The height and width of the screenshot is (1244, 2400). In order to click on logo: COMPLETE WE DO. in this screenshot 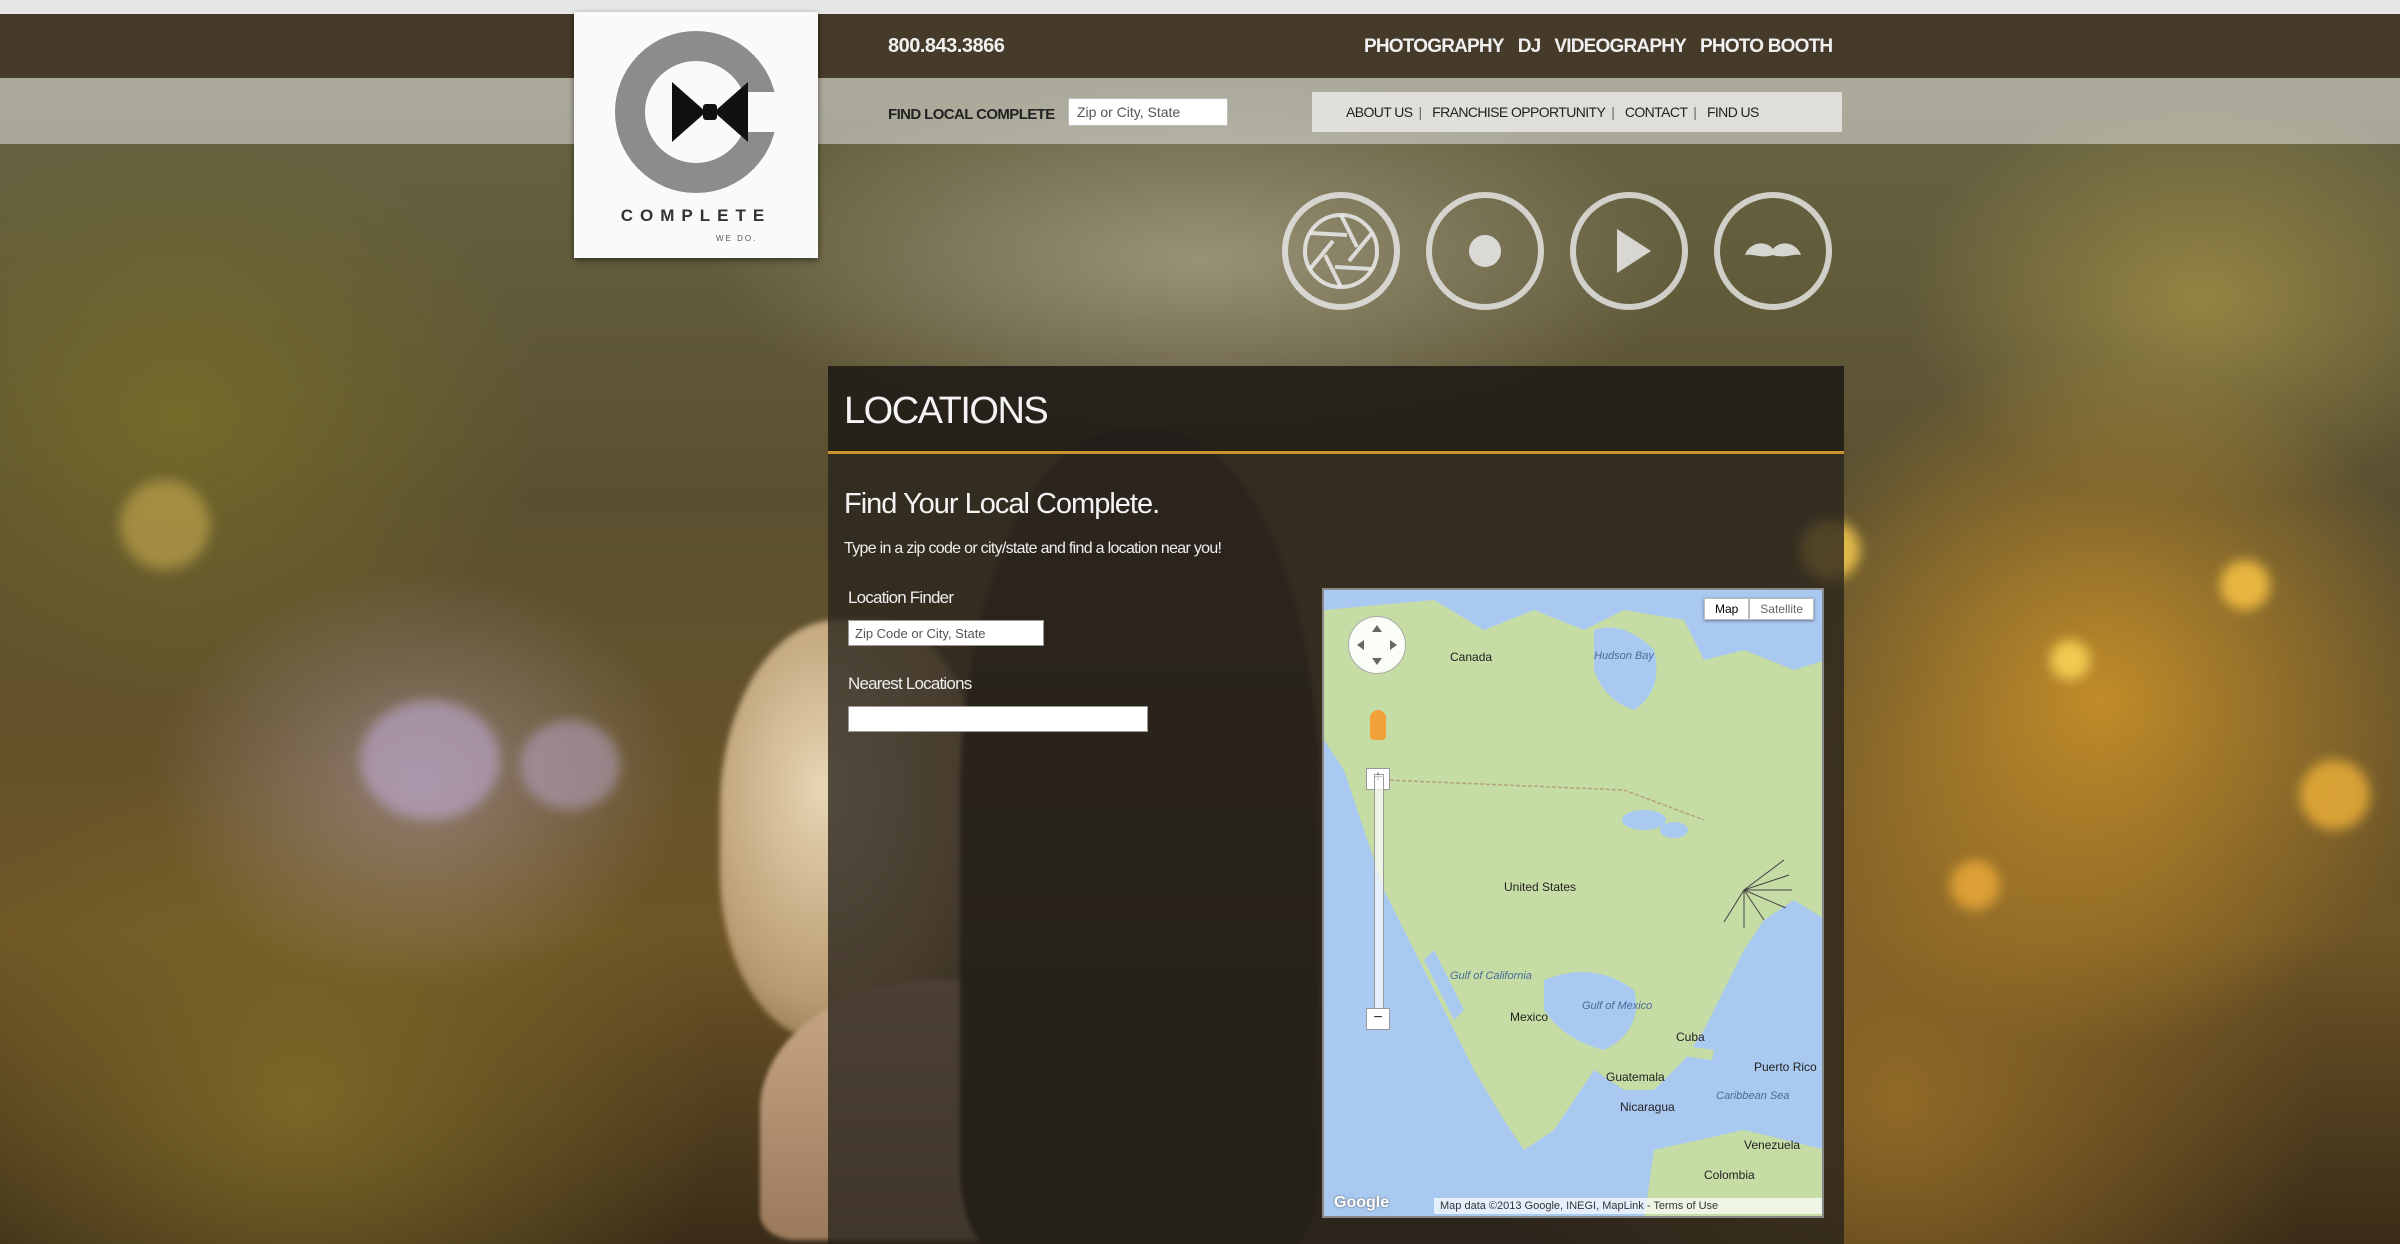, I will do `click(696, 135)`.